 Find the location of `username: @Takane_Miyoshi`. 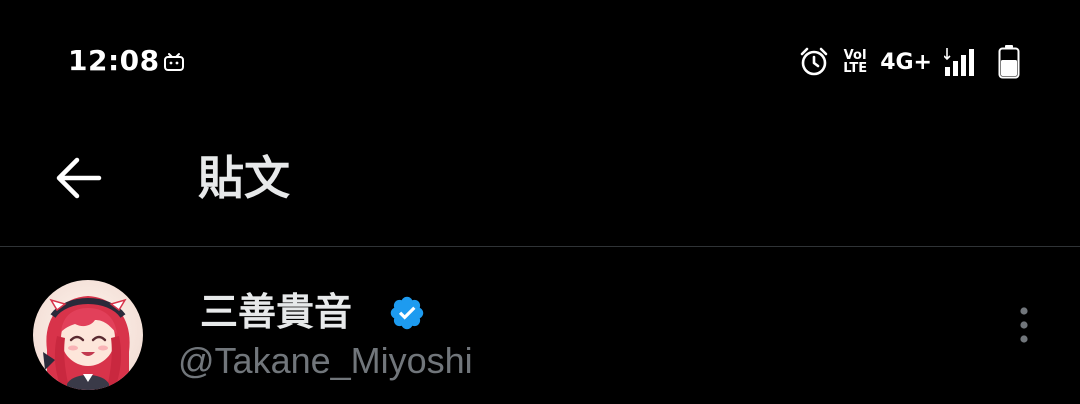

username: @Takane_Miyoshi is located at coordinates (325, 361).